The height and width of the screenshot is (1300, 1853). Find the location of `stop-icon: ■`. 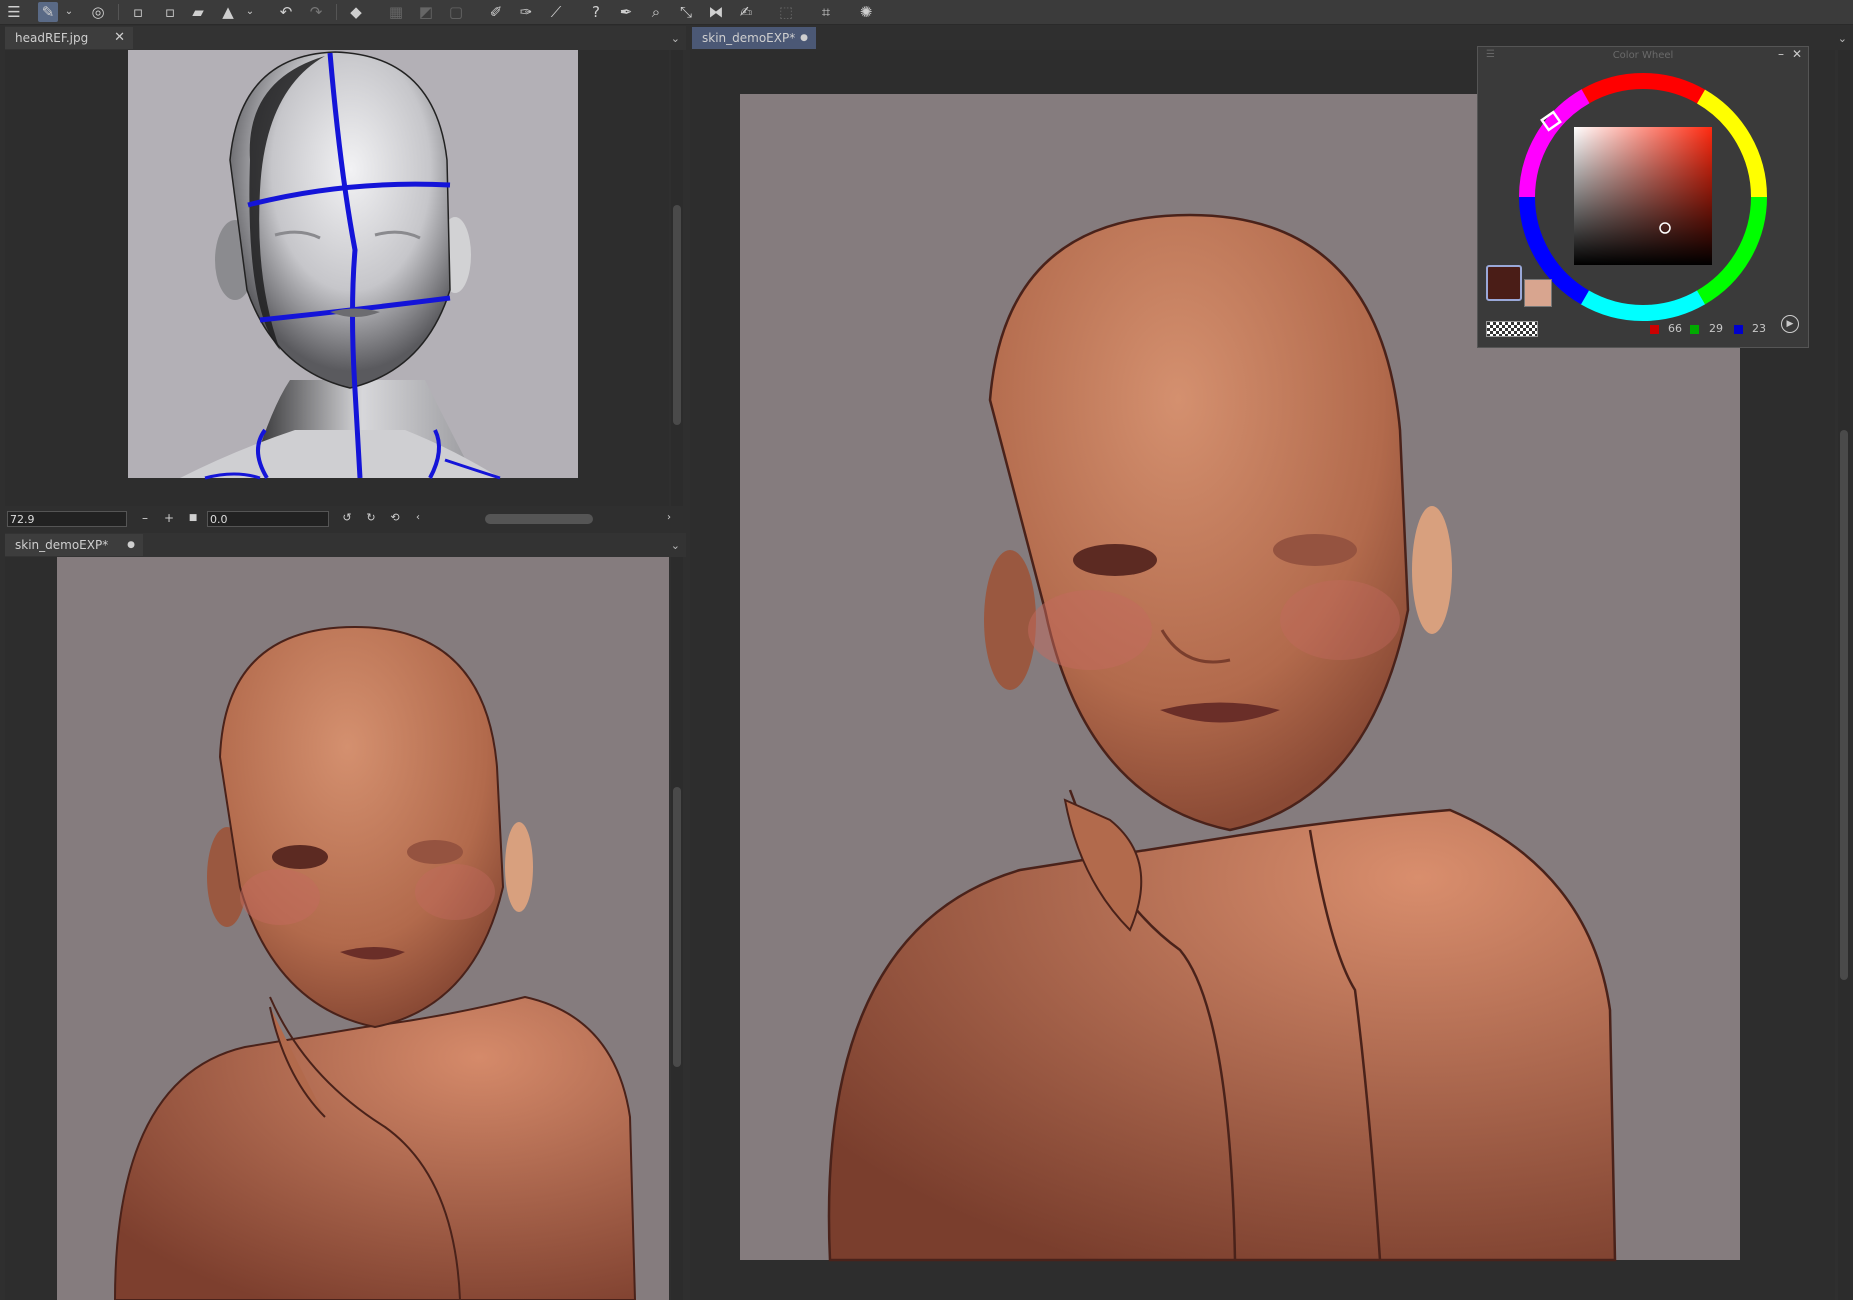

stop-icon: ■ is located at coordinates (193, 518).